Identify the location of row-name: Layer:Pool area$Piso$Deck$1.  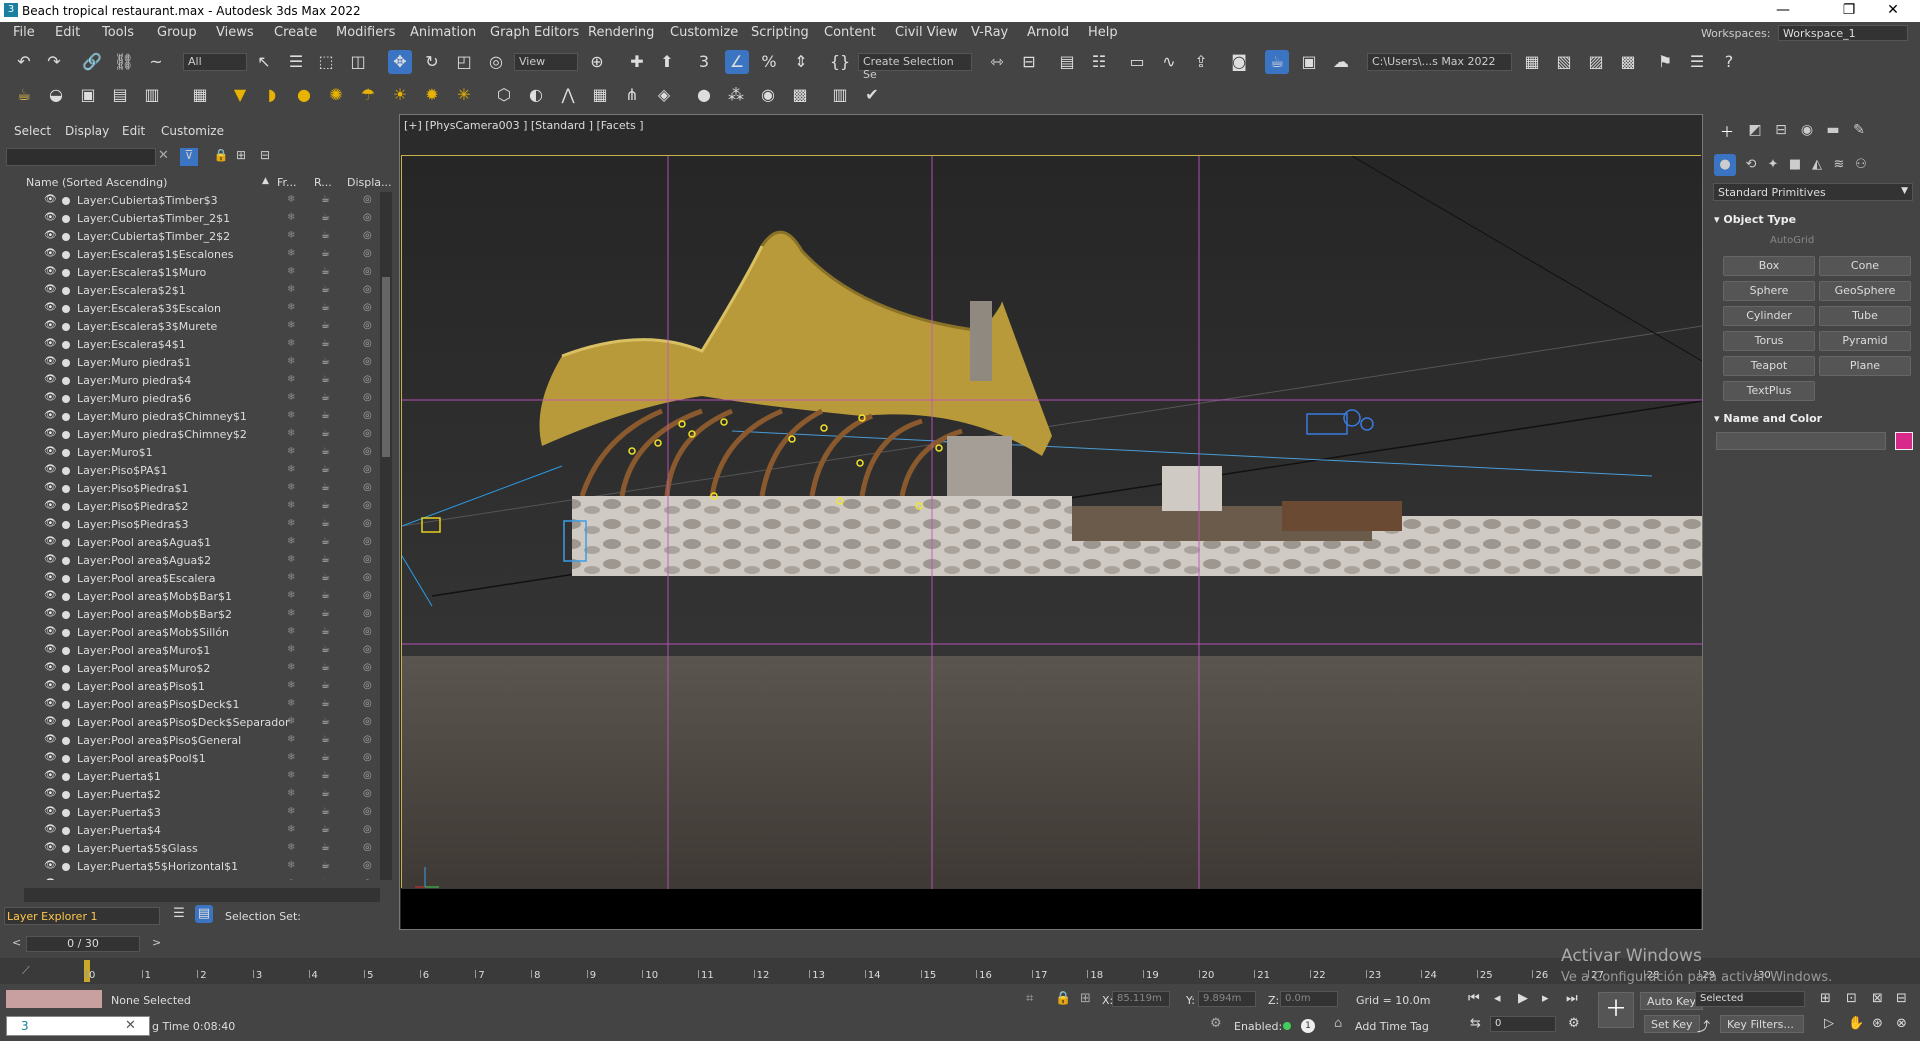
(187, 704).